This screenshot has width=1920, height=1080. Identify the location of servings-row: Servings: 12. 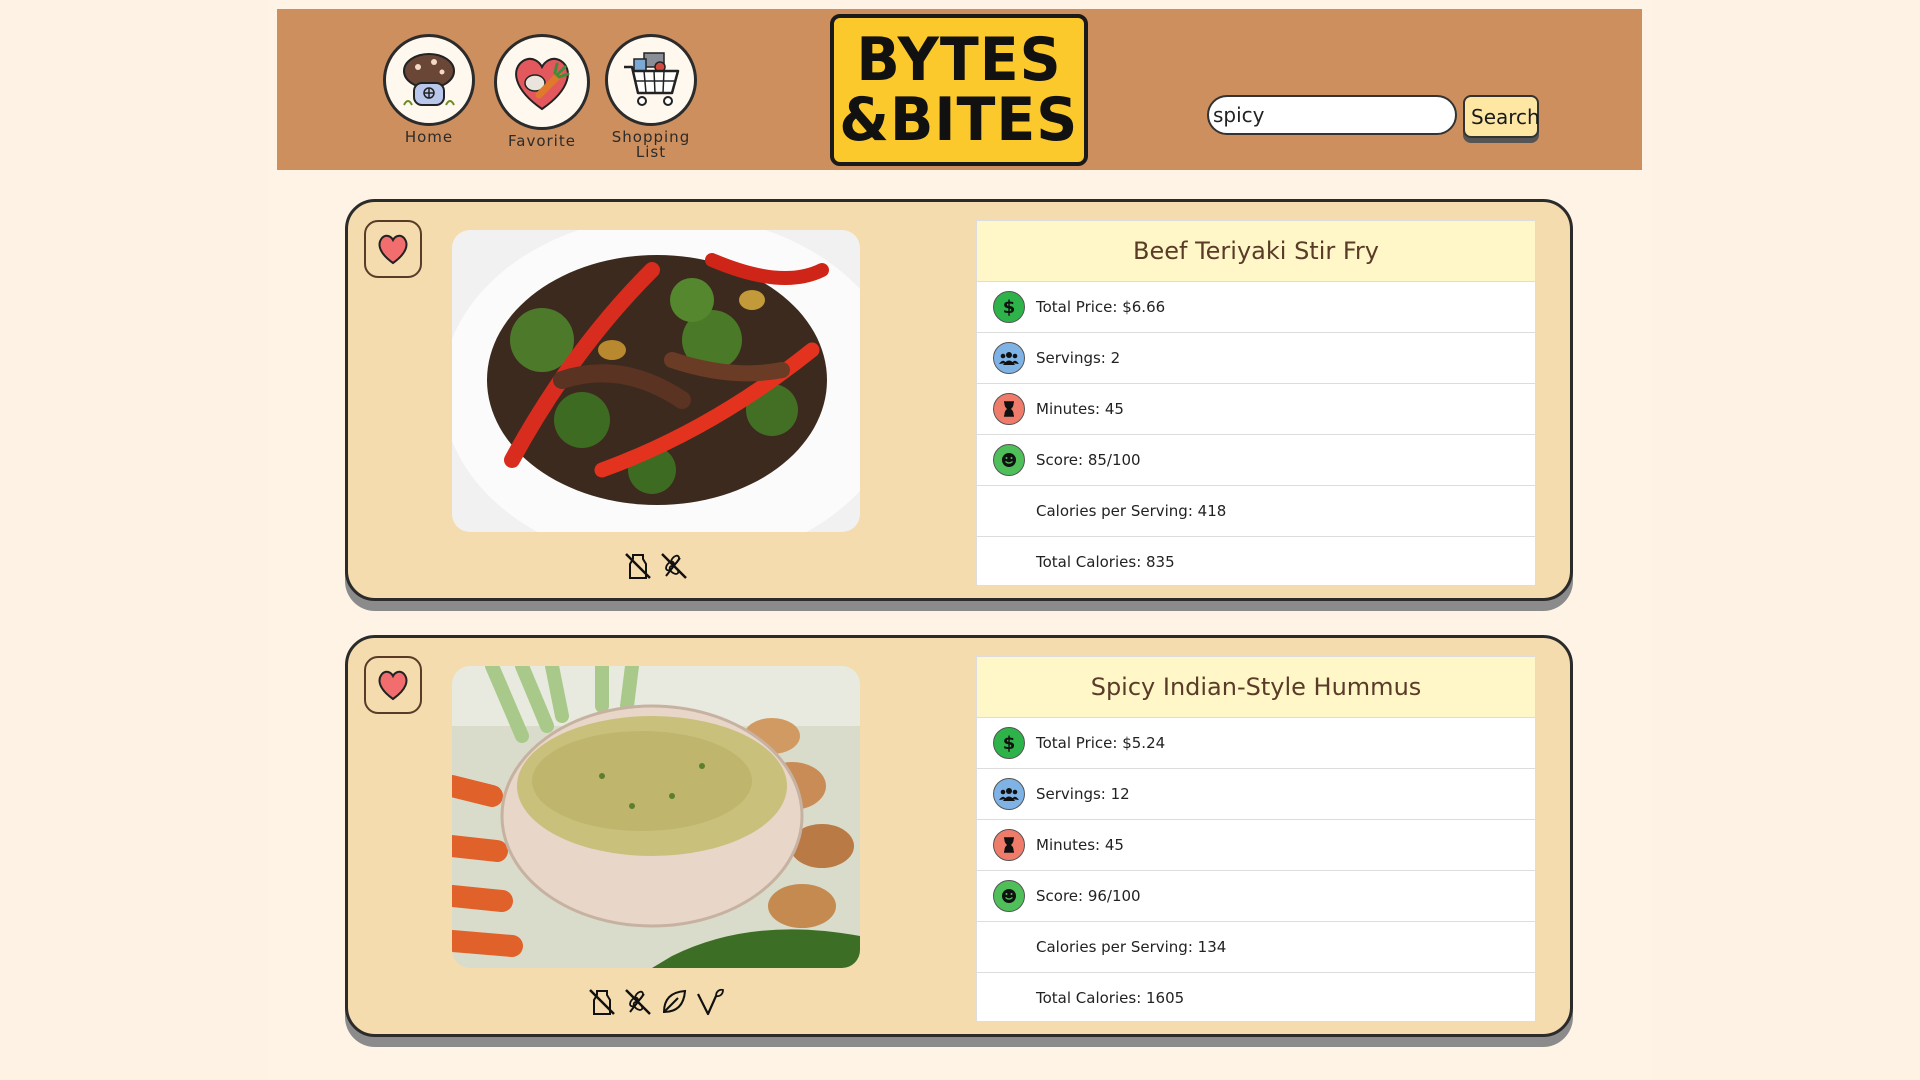
(1256, 794).